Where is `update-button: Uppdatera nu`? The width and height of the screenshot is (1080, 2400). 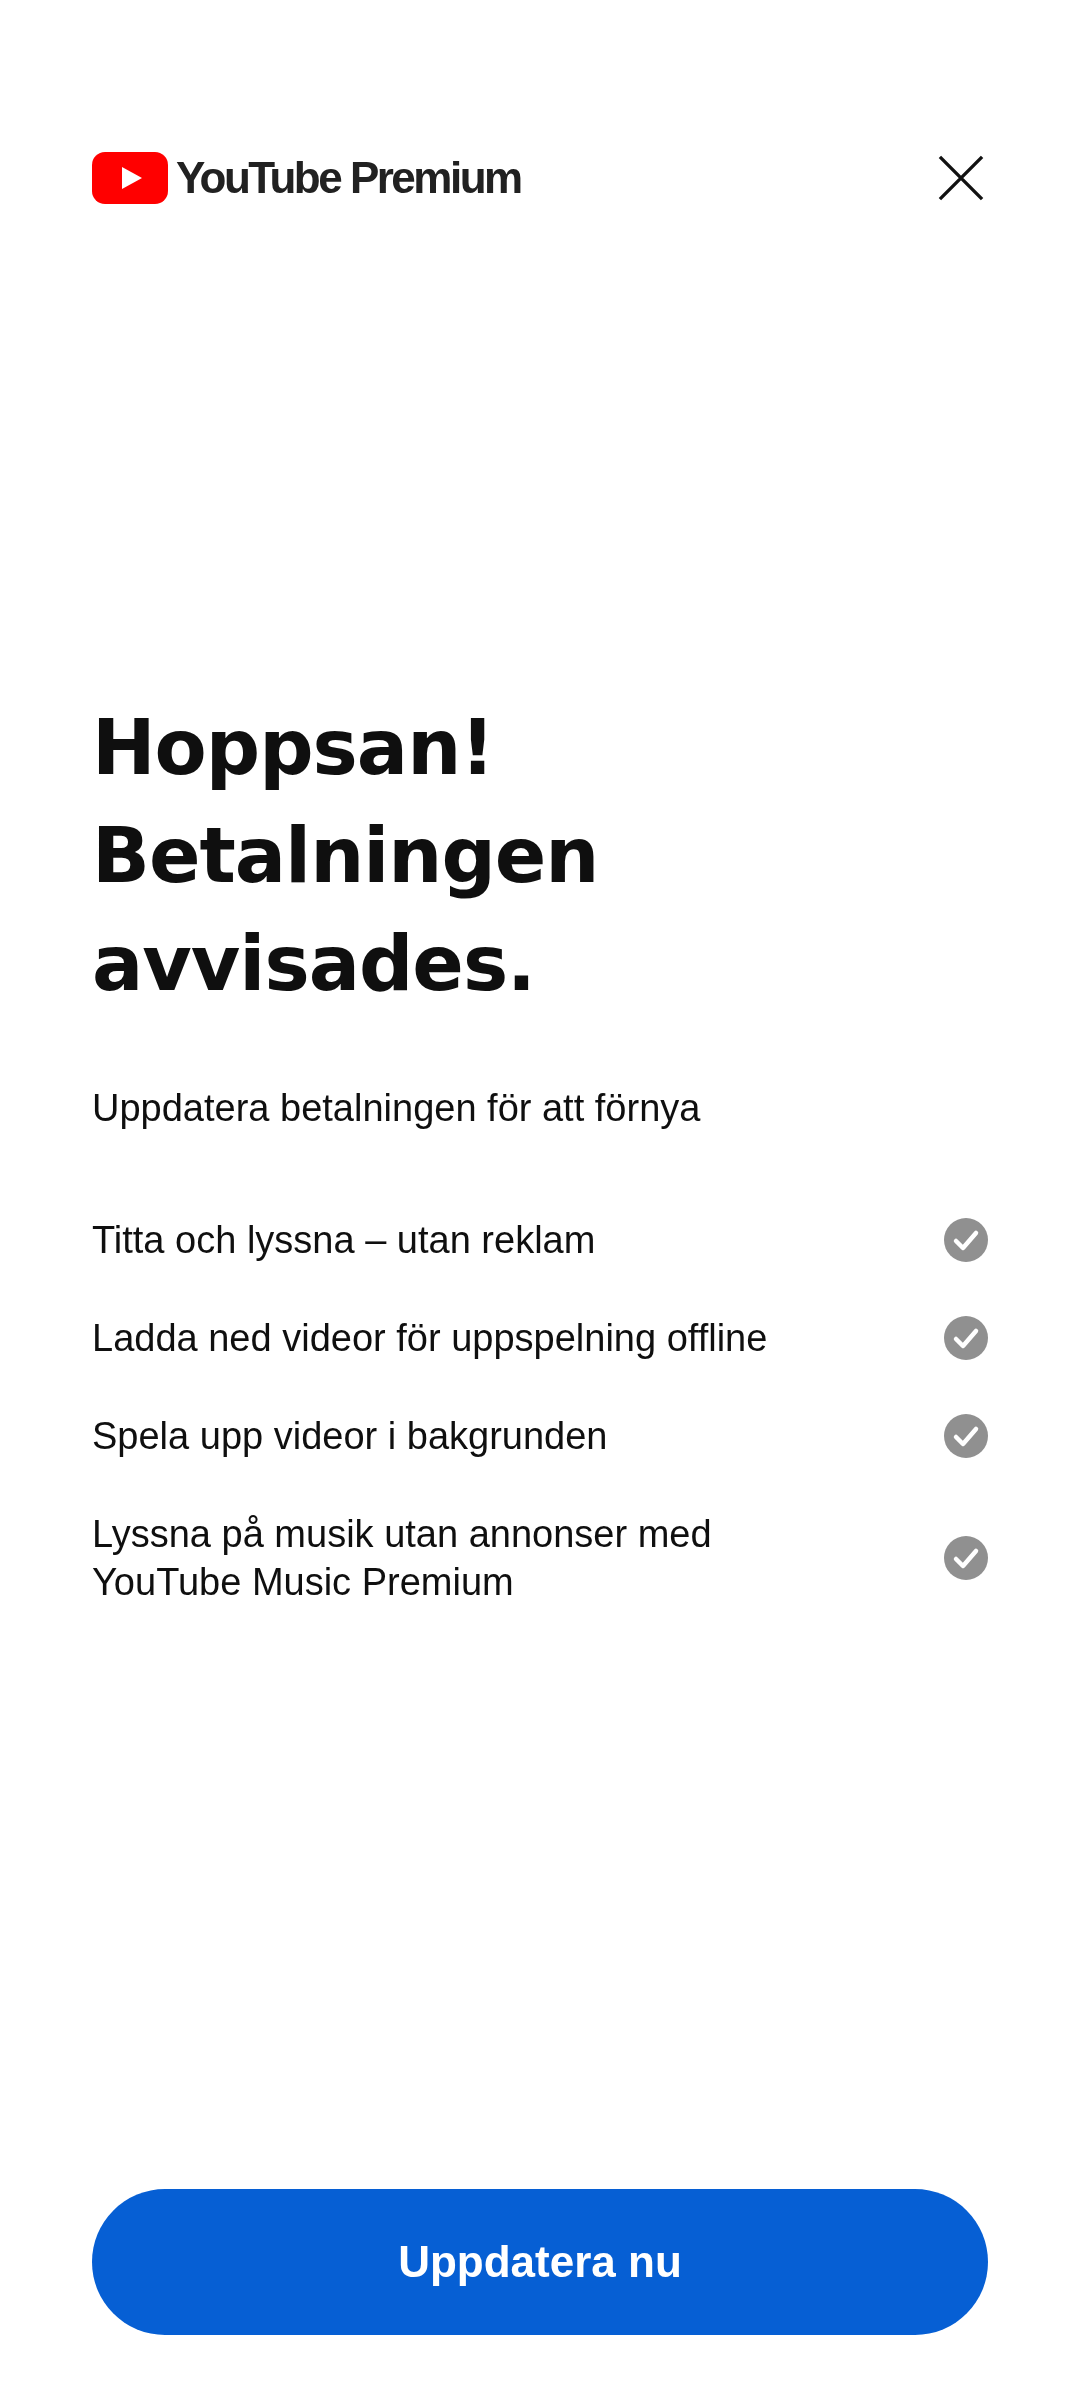 update-button: Uppdatera nu is located at coordinates (540, 2262).